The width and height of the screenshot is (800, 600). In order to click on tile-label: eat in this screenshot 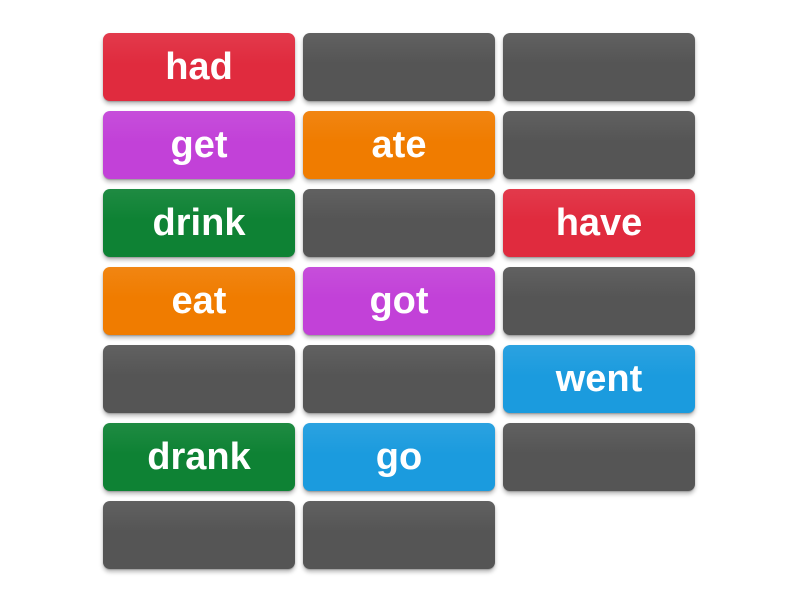, I will do `click(199, 301)`.